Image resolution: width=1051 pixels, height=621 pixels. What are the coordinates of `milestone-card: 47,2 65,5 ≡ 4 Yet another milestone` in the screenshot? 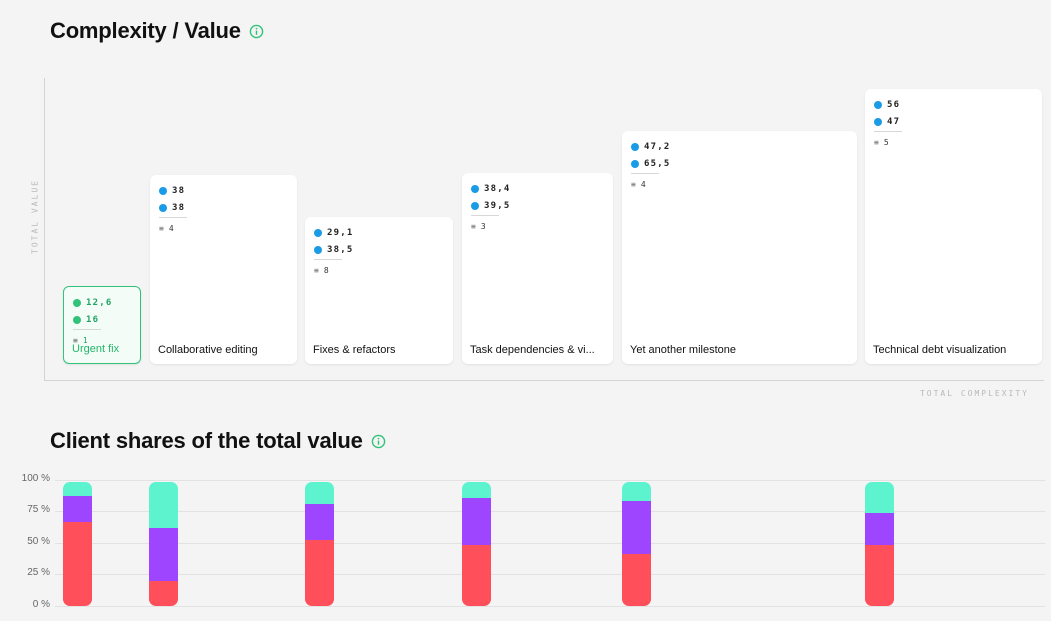 It's located at (739, 247).